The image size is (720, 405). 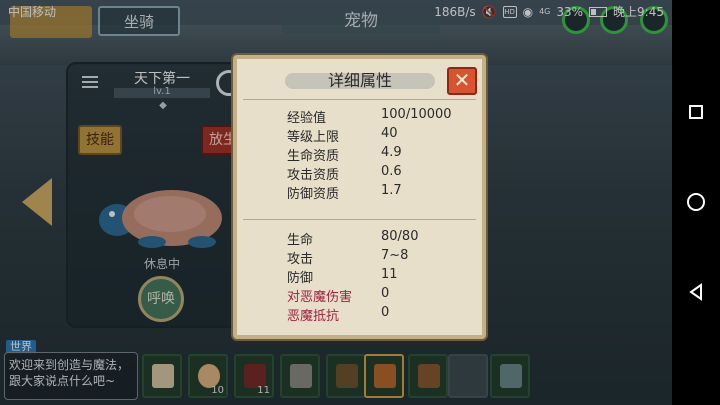 I want to click on circle-icon, so click(x=696, y=202).